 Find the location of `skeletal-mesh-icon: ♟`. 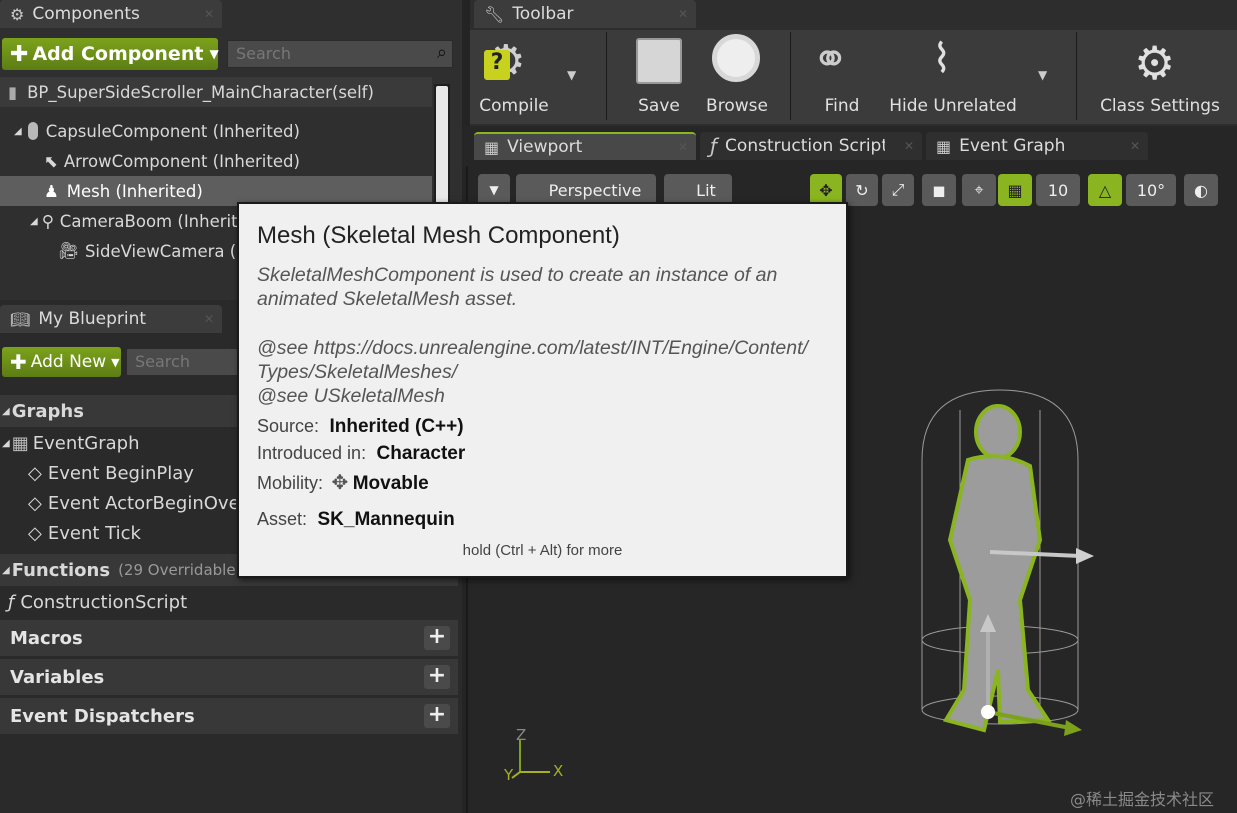

skeletal-mesh-icon: ♟ is located at coordinates (51, 191).